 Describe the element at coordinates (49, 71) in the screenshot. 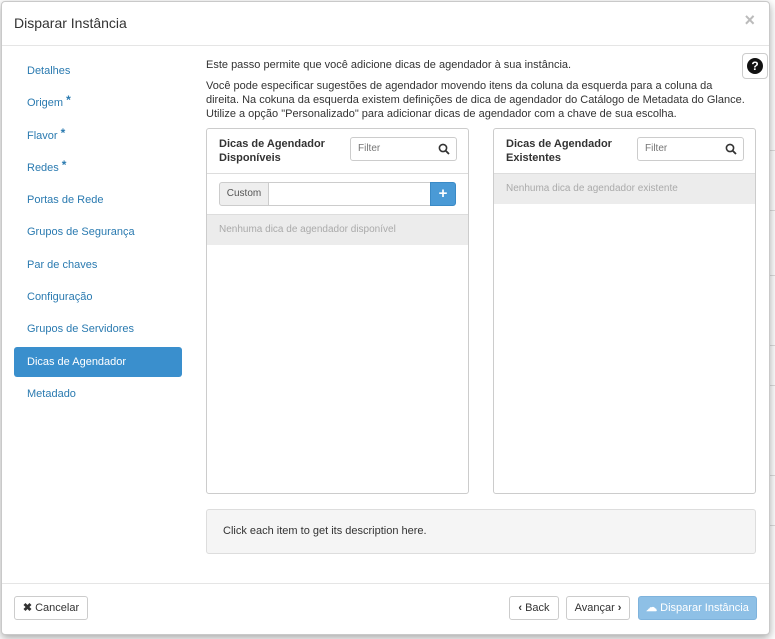

I see `sidebar-item-label: Detalhes` at that location.